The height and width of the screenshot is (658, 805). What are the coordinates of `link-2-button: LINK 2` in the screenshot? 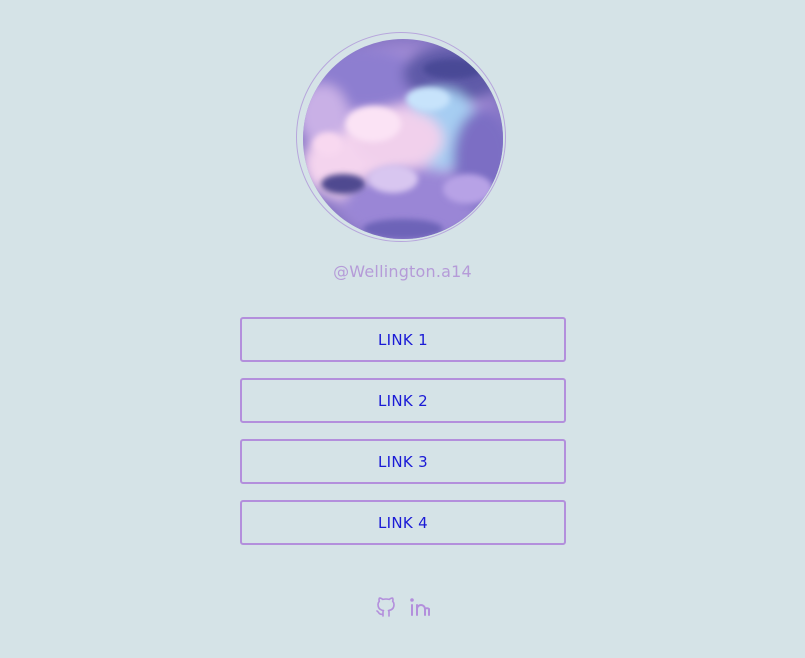 It's located at (403, 400).